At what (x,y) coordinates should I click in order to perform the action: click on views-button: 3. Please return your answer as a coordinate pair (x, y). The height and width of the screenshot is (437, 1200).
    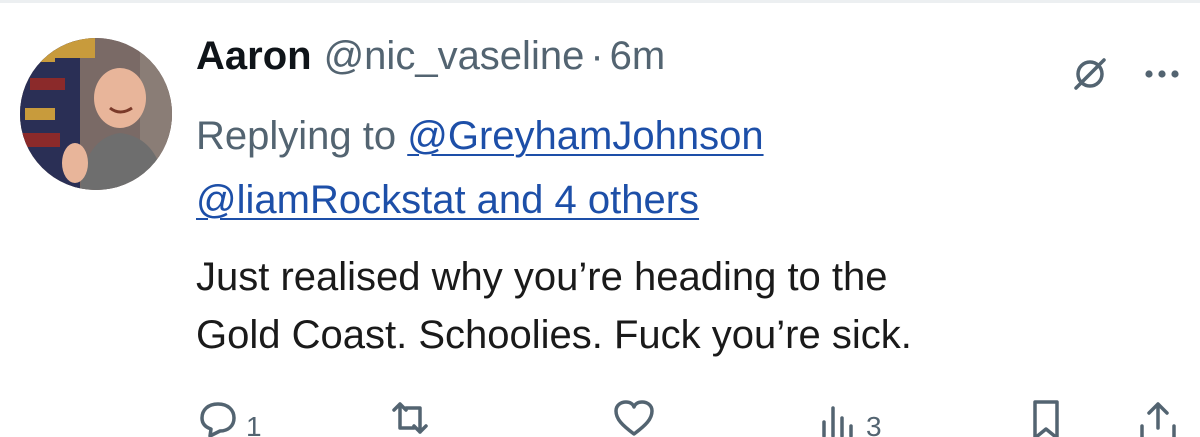
    Looking at the image, I should click on (850, 417).